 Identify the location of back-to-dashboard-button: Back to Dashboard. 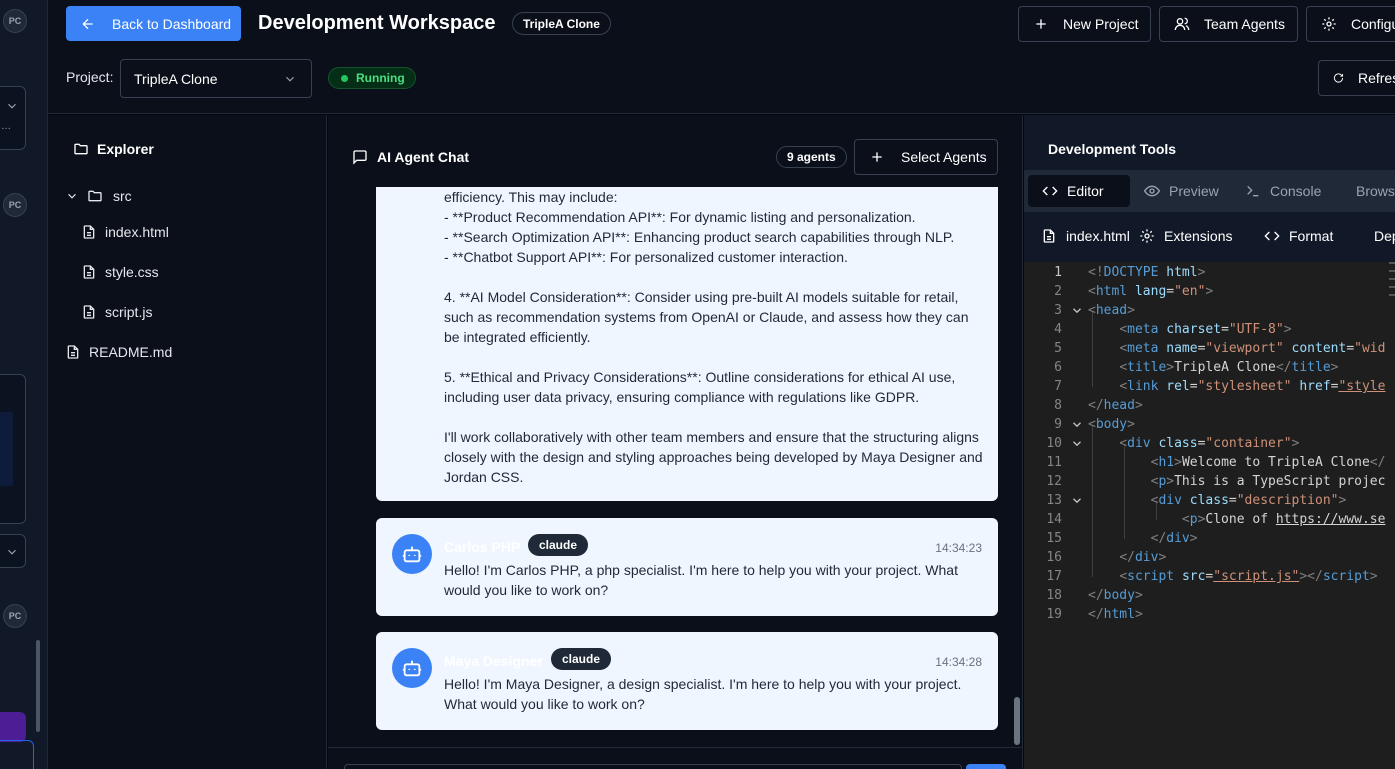
(153, 23).